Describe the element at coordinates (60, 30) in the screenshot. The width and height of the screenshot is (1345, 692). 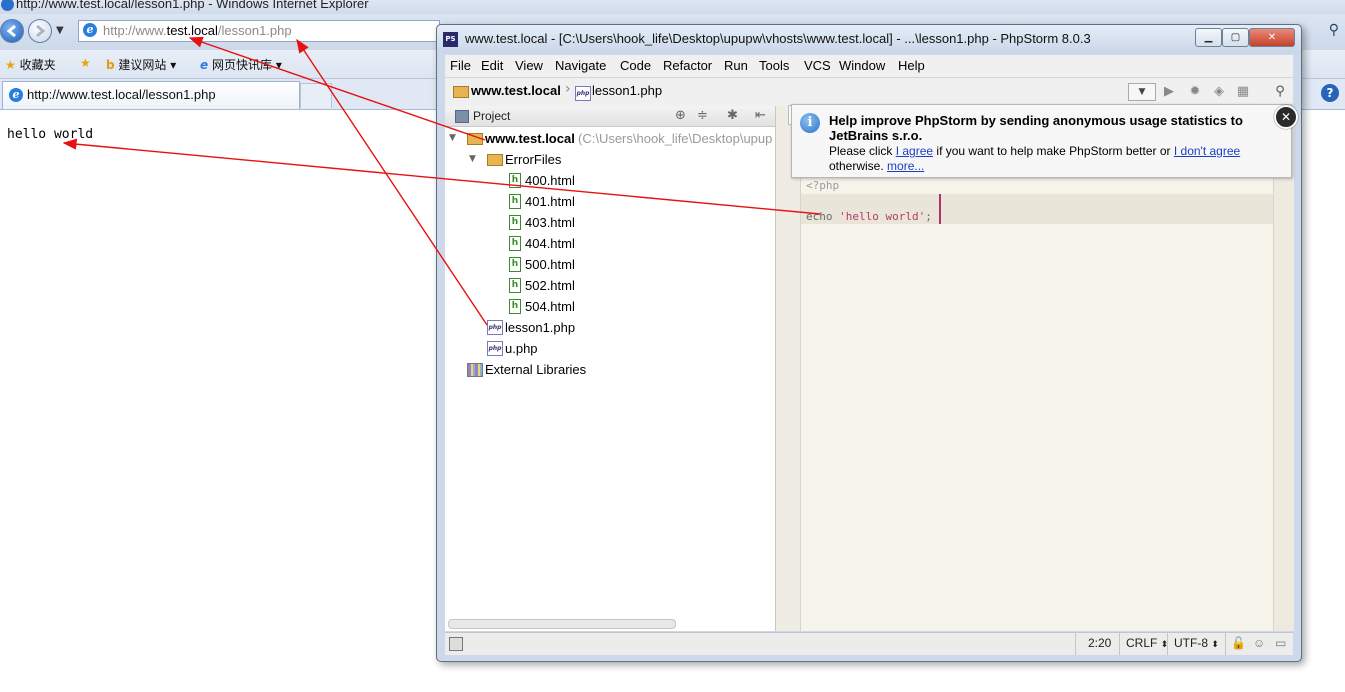
I see `recent-pages-dropdown-icon: ▼` at that location.